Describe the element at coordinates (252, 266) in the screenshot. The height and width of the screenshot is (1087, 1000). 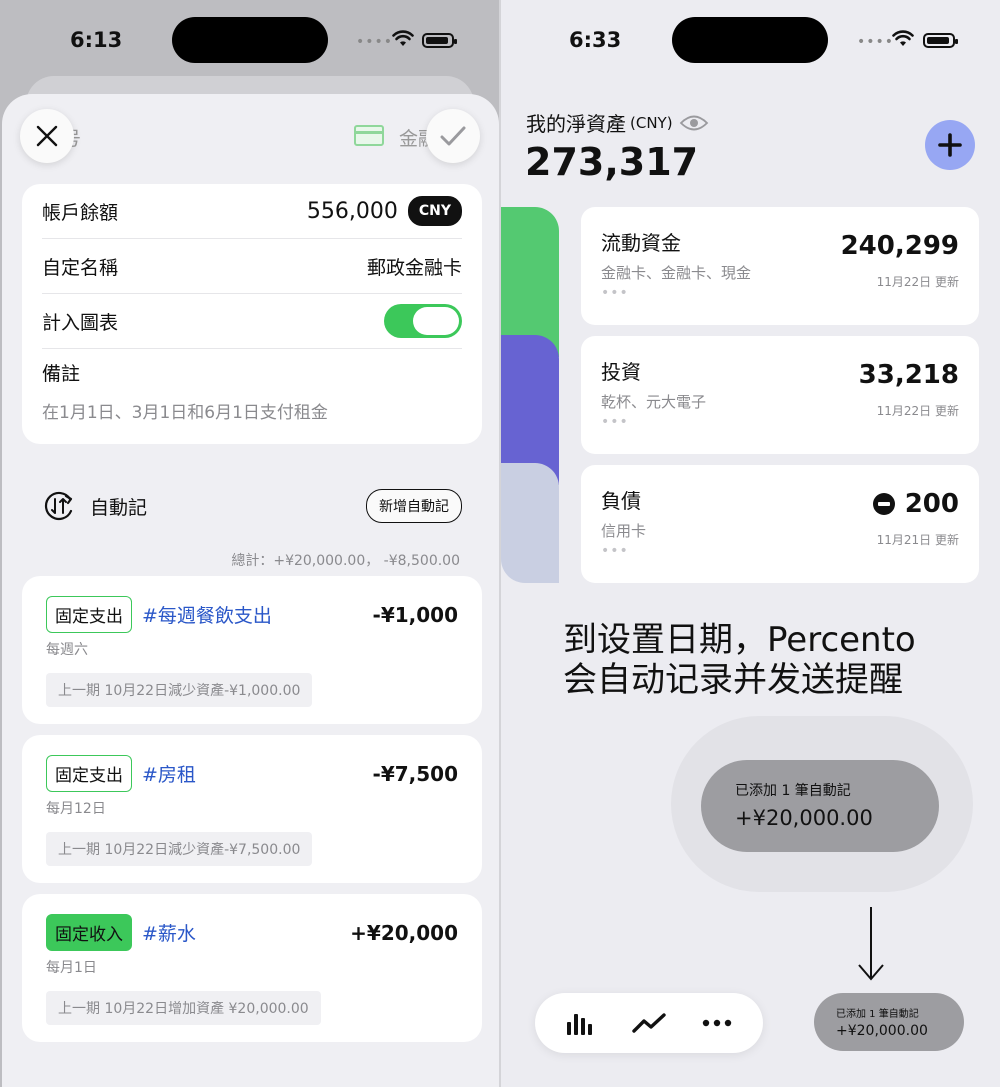
I see `custom-name-row: 自定名稱 郵政金融卡` at that location.